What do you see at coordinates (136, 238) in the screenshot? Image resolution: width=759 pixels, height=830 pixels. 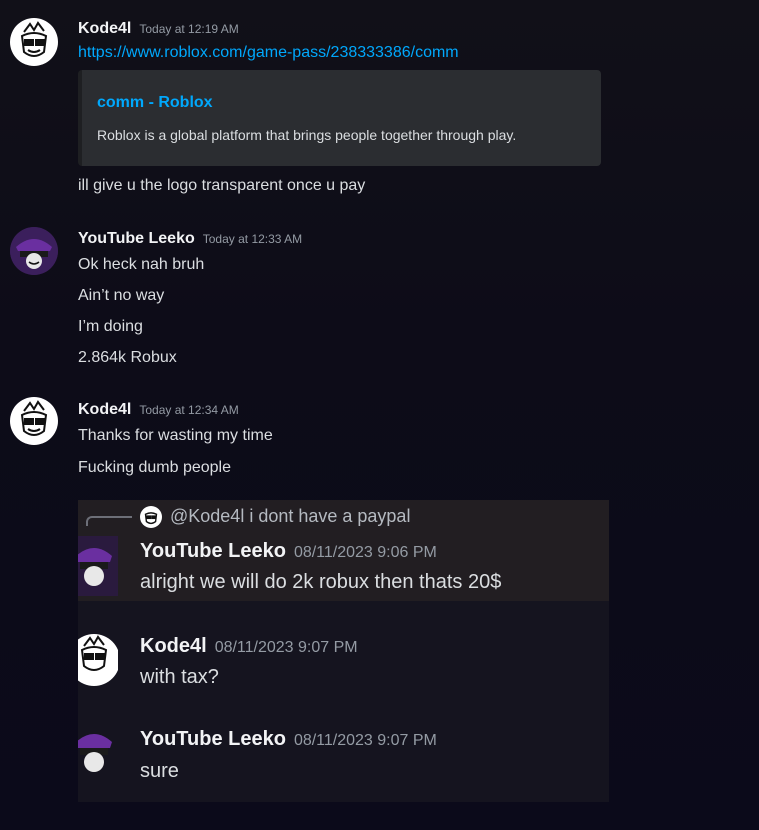 I see `author-name: YouTube Leeko` at bounding box center [136, 238].